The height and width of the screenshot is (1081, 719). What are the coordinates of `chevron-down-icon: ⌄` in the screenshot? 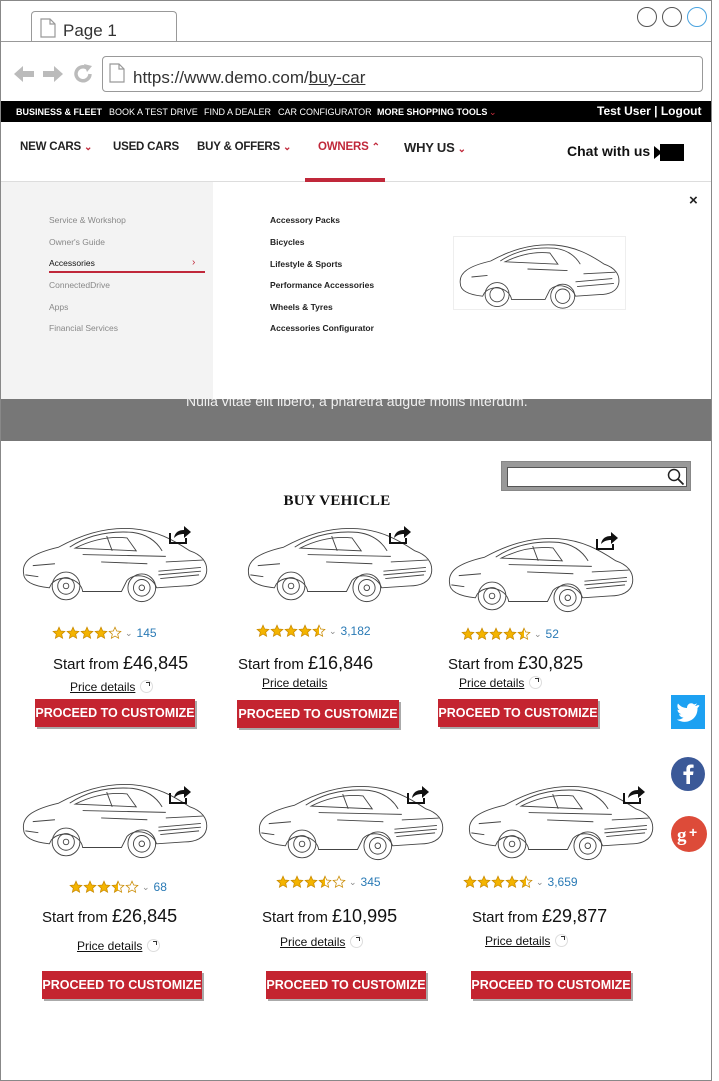 It's located at (88, 147).